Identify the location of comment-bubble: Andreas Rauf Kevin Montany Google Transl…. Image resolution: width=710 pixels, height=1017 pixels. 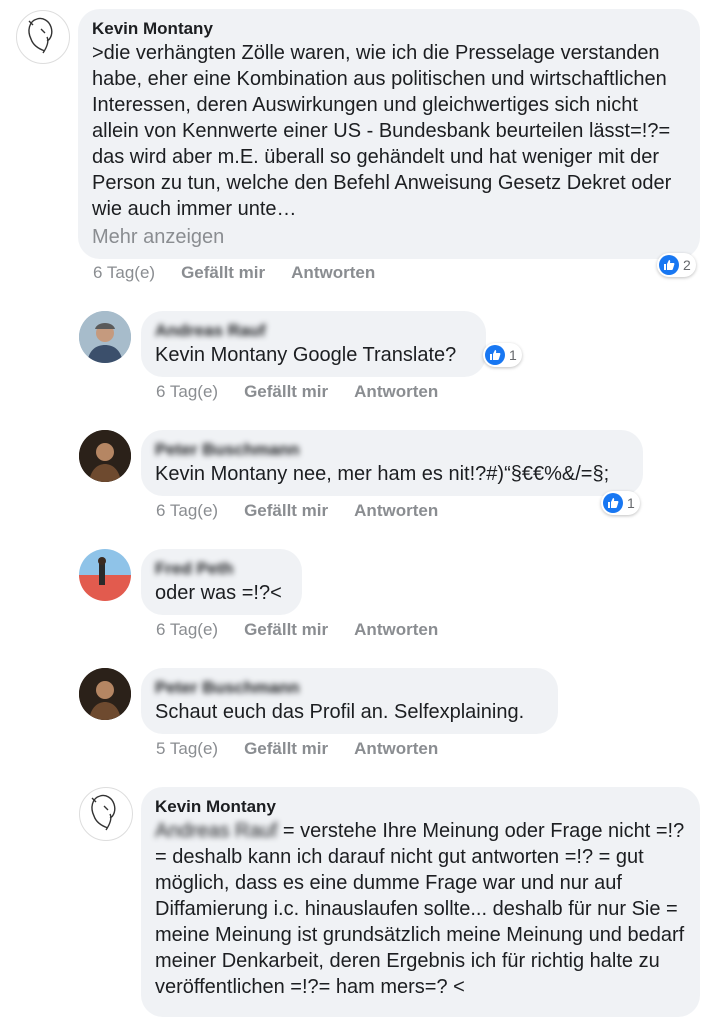
(313, 344).